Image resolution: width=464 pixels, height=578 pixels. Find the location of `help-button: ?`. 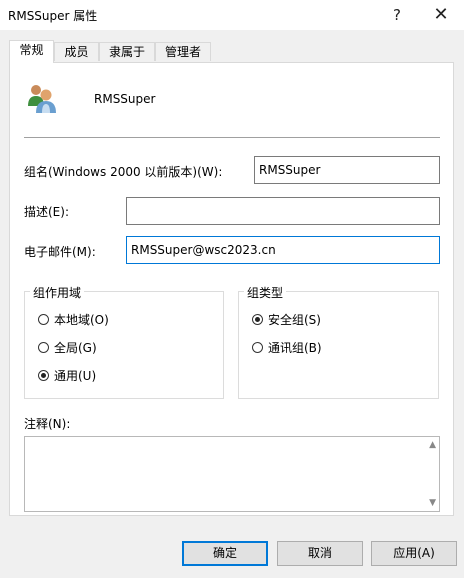

help-button: ? is located at coordinates (397, 15).